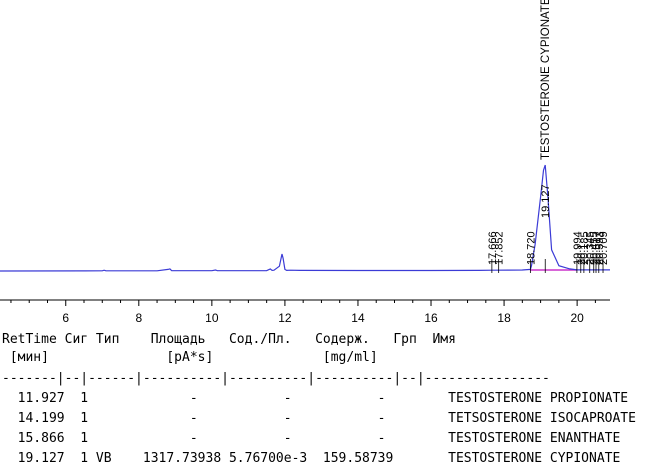  I want to click on x-tick-label: 12, so click(285, 318).